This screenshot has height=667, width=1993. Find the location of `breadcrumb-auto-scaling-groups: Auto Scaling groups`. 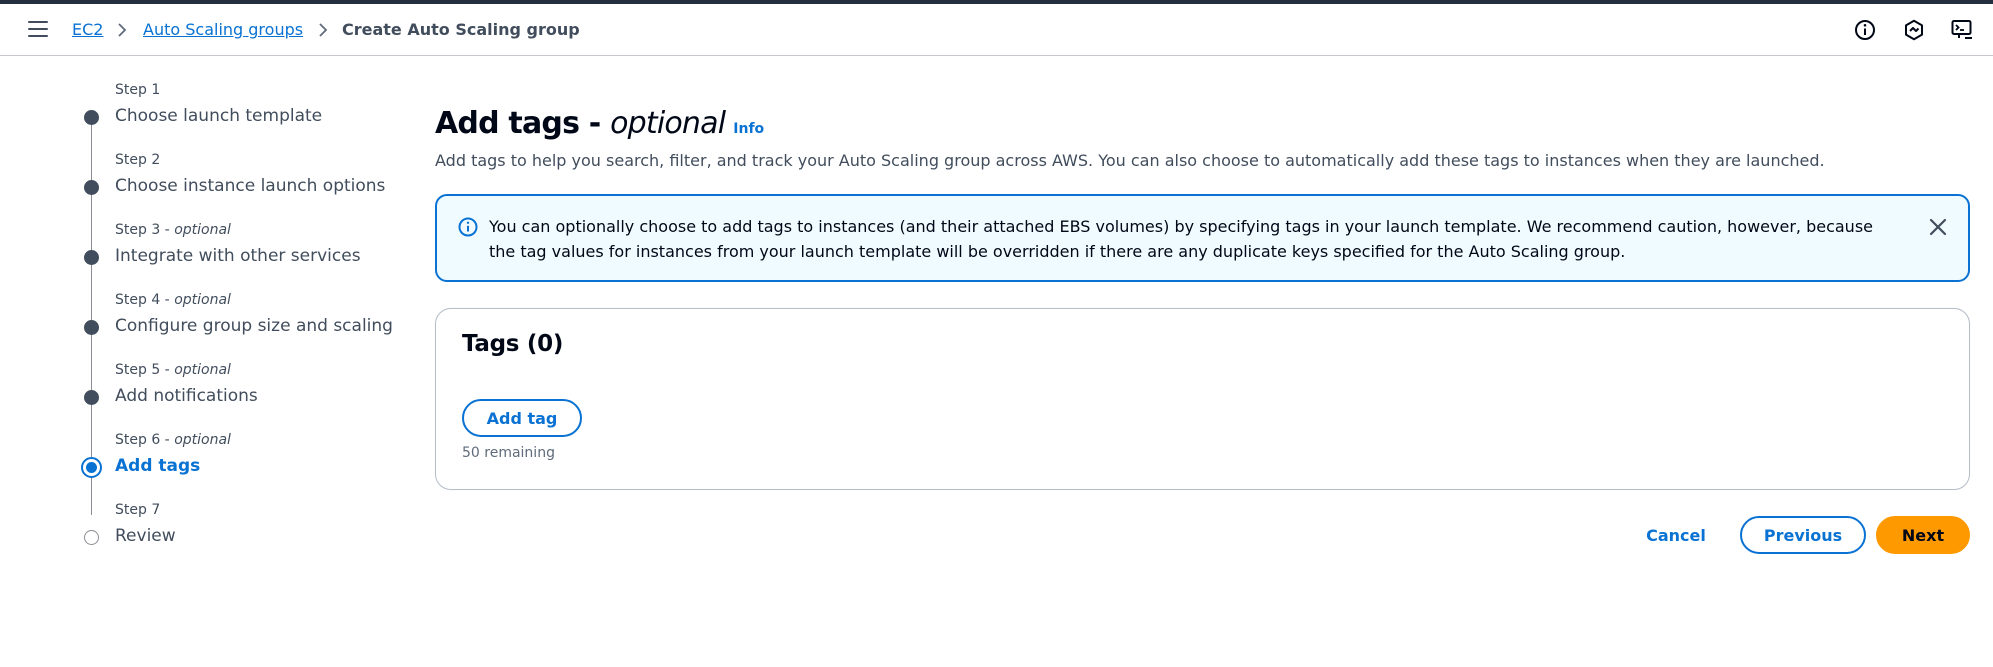

breadcrumb-auto-scaling-groups: Auto Scaling groups is located at coordinates (223, 30).